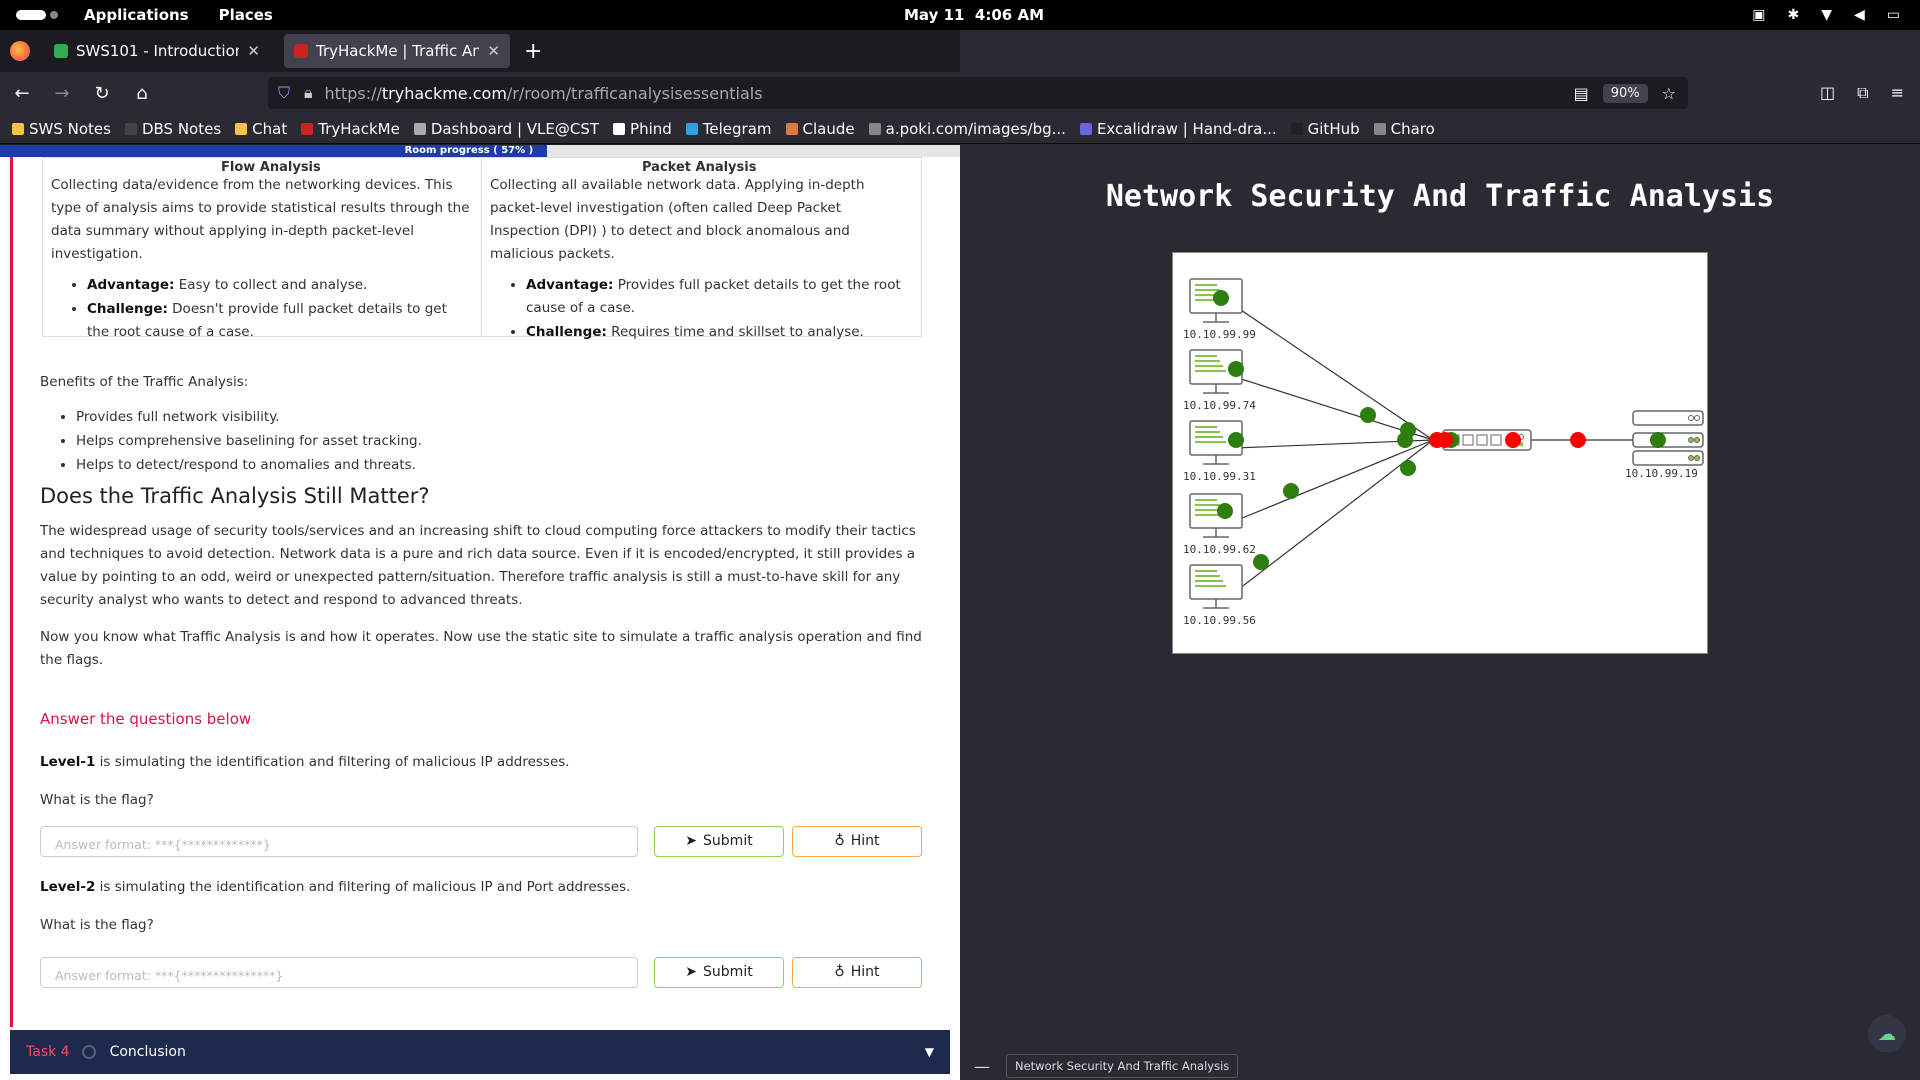  I want to click on extensions-icon: ⧉, so click(1862, 93).